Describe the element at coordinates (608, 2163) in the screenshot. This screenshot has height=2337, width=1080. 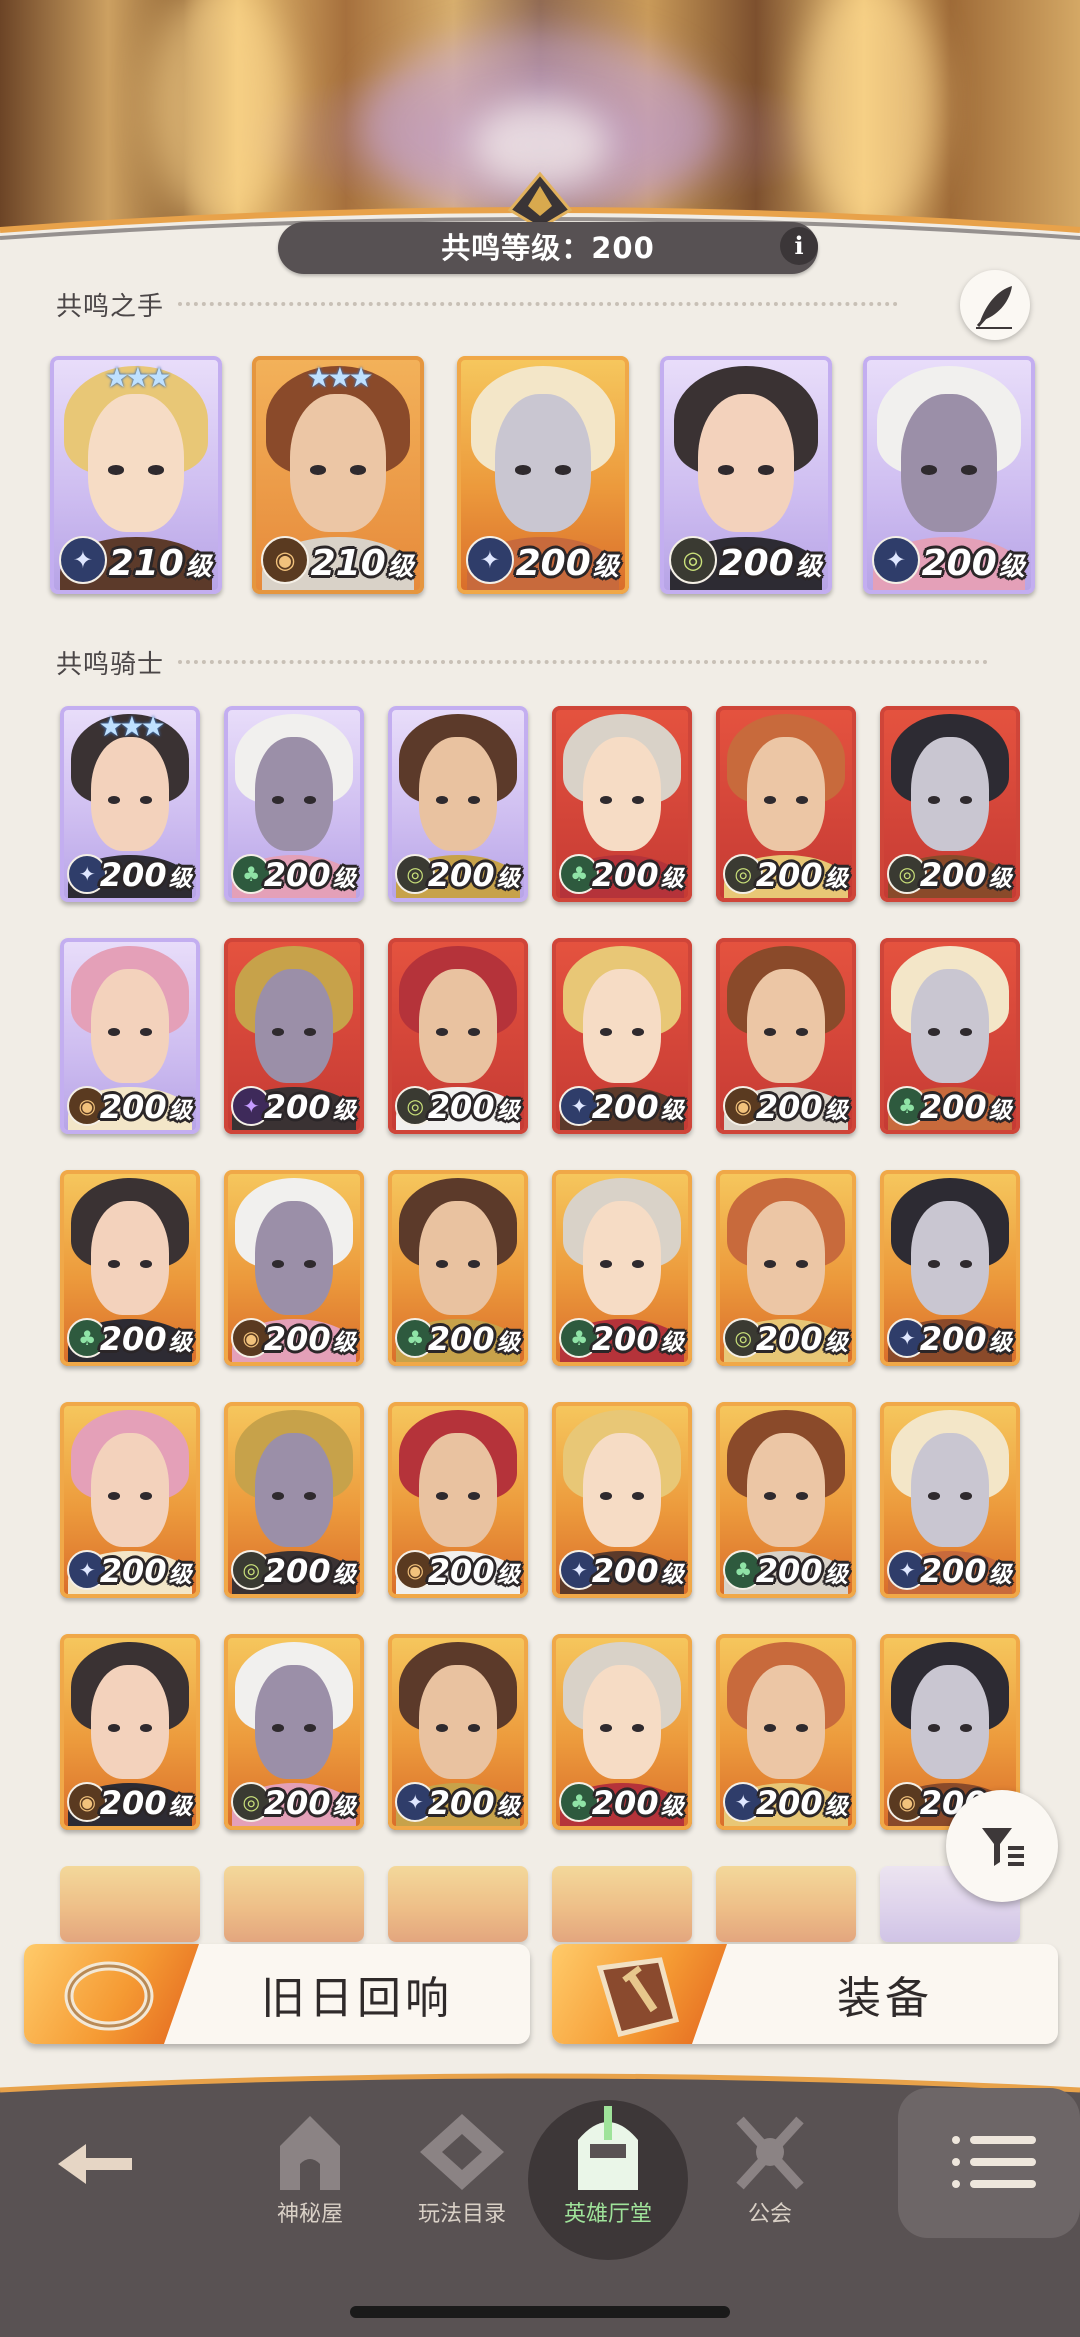
I see `nav-item-hero-hall: 英雄厅堂` at that location.